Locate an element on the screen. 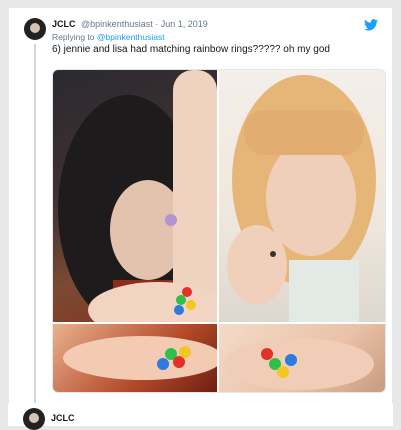 The width and height of the screenshot is (401, 430). reply-mention-link: @bpinkenthusiast is located at coordinates (131, 37).